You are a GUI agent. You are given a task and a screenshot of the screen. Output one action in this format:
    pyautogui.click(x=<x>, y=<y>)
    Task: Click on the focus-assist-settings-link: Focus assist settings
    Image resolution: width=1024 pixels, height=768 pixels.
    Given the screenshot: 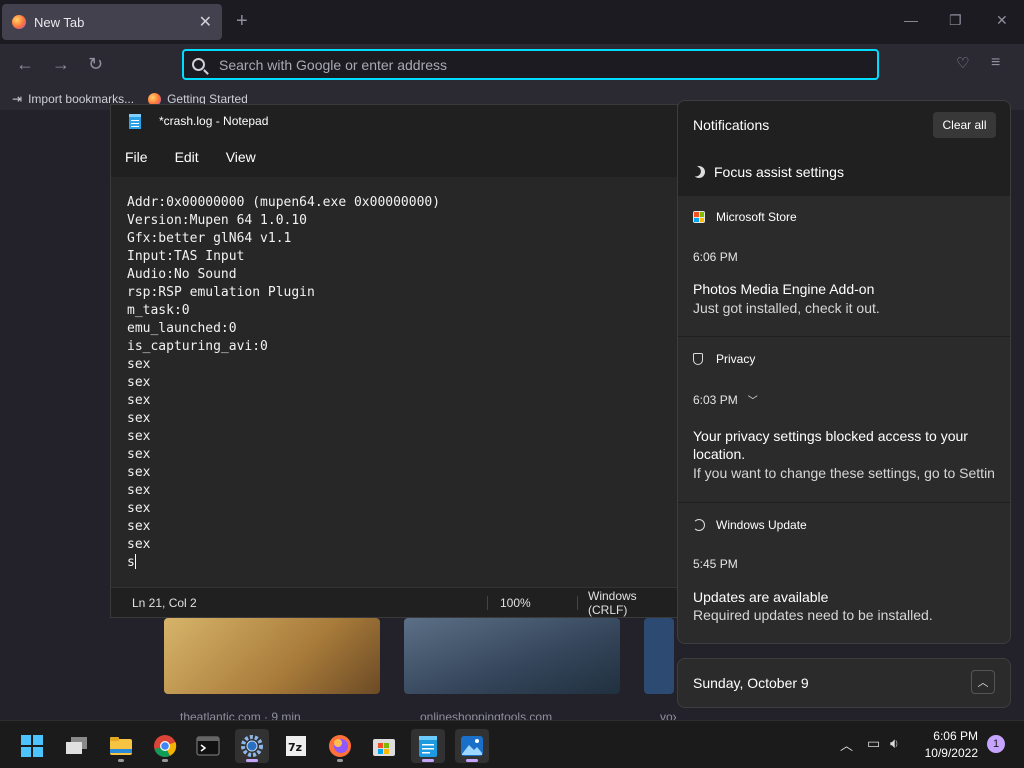 What is the action you would take?
    pyautogui.click(x=768, y=172)
    